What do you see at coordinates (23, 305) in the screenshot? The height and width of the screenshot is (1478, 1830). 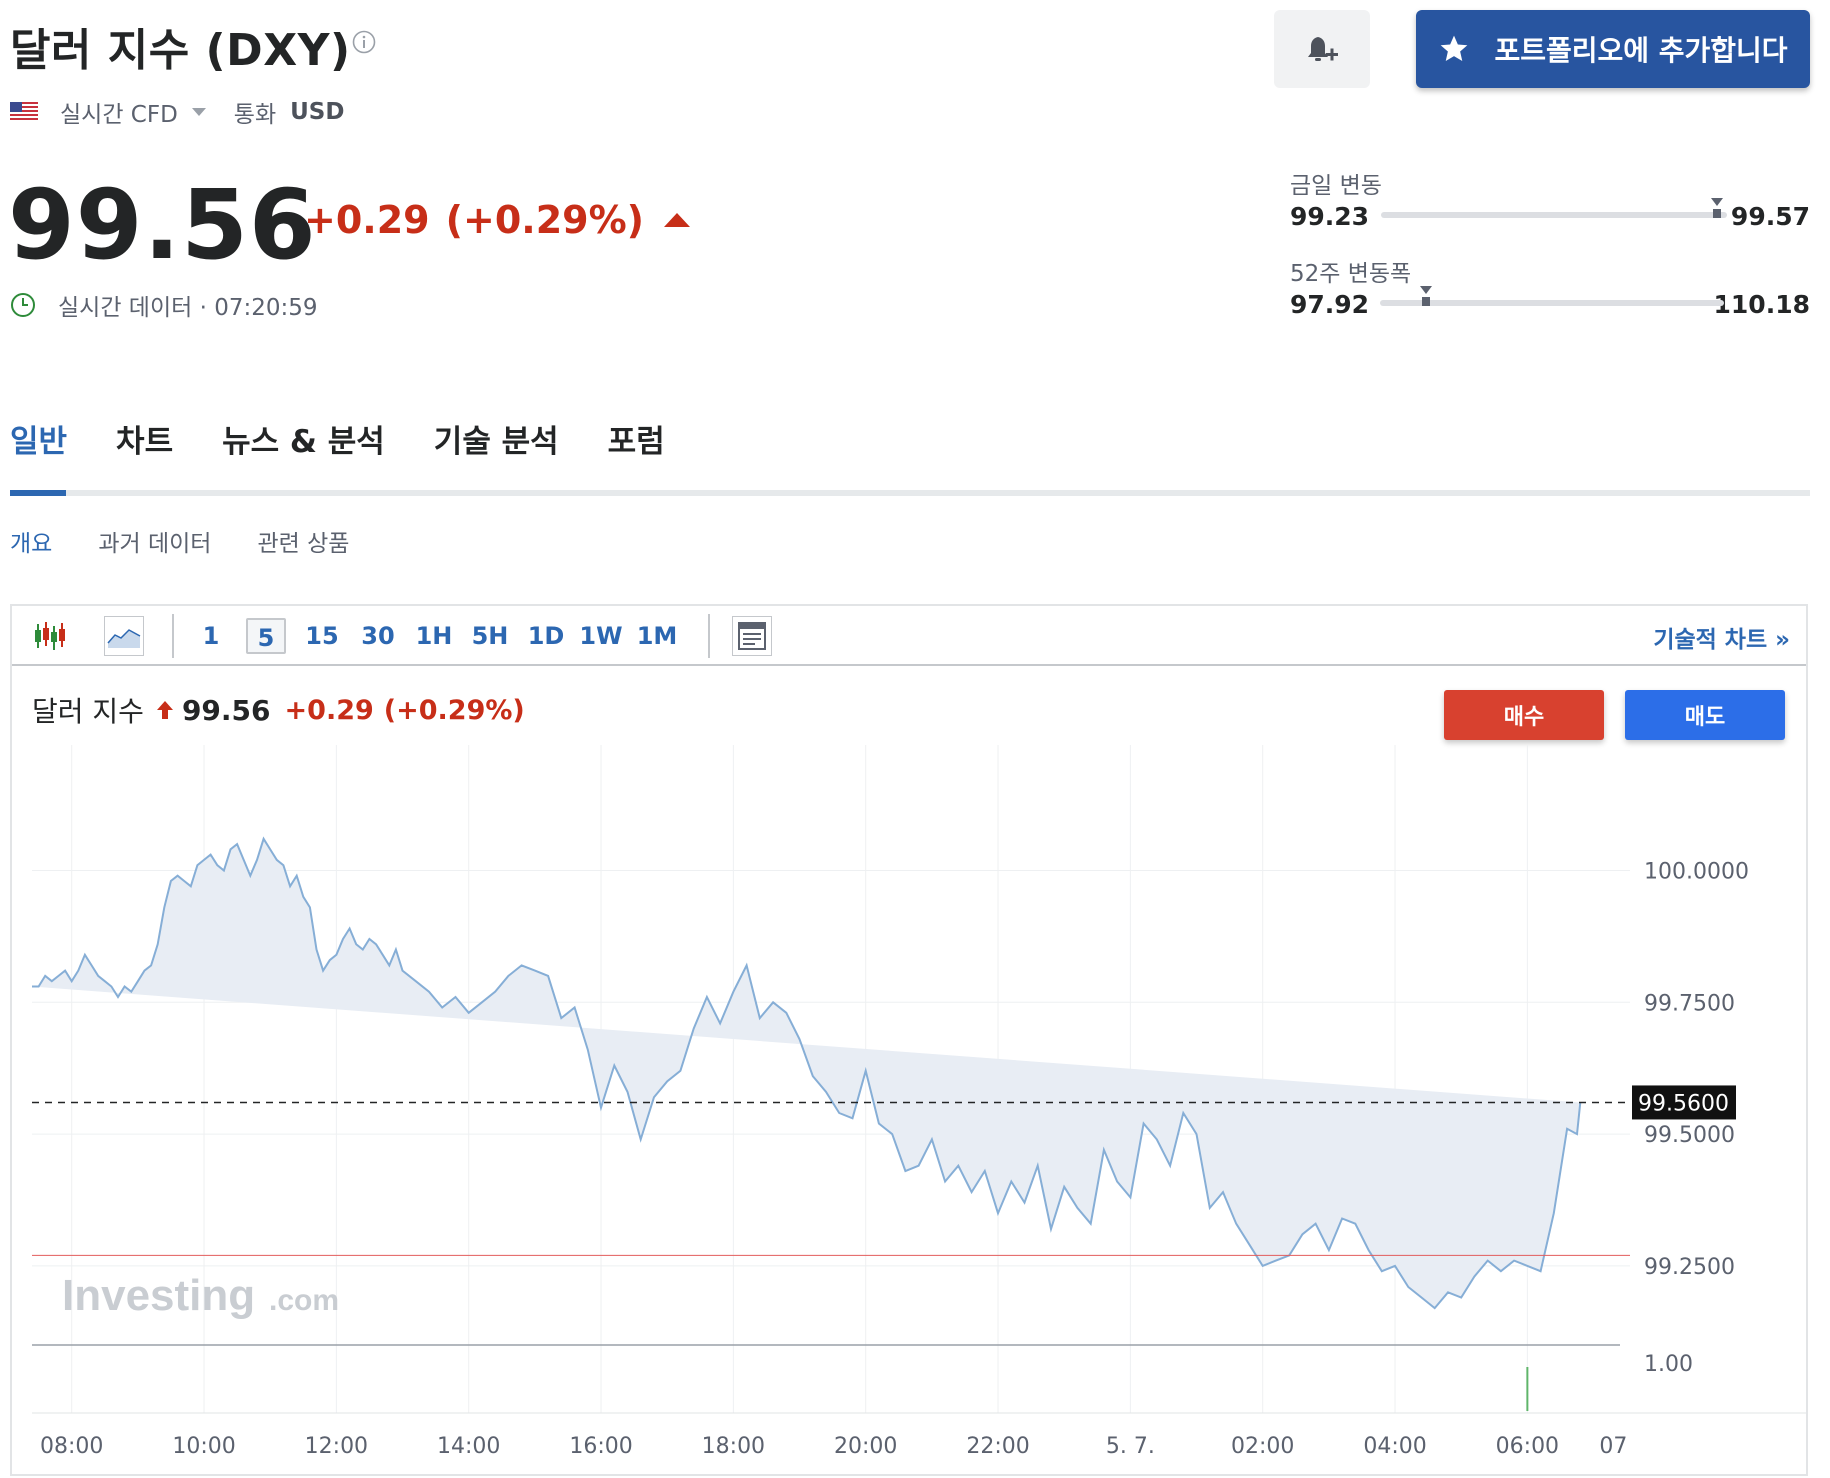 I see `clock-icon` at bounding box center [23, 305].